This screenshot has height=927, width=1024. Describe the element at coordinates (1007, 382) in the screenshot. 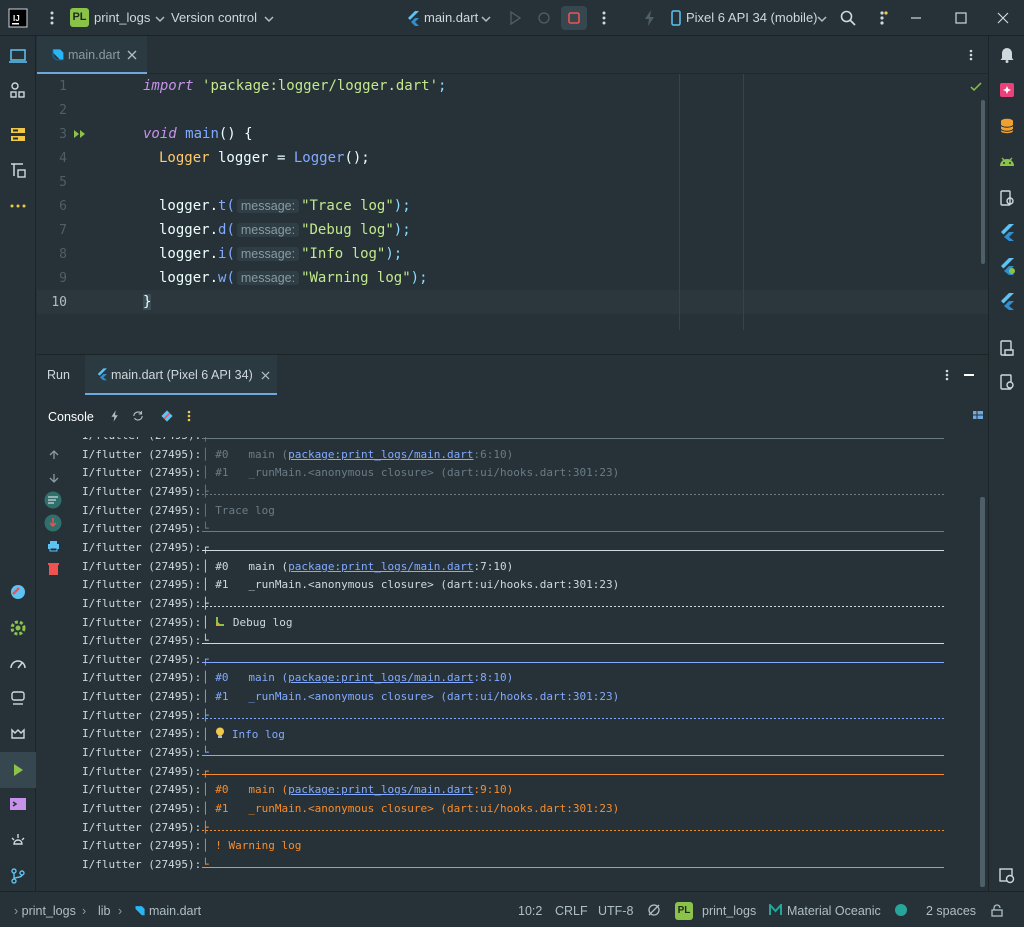

I see `app-quality-icon` at that location.